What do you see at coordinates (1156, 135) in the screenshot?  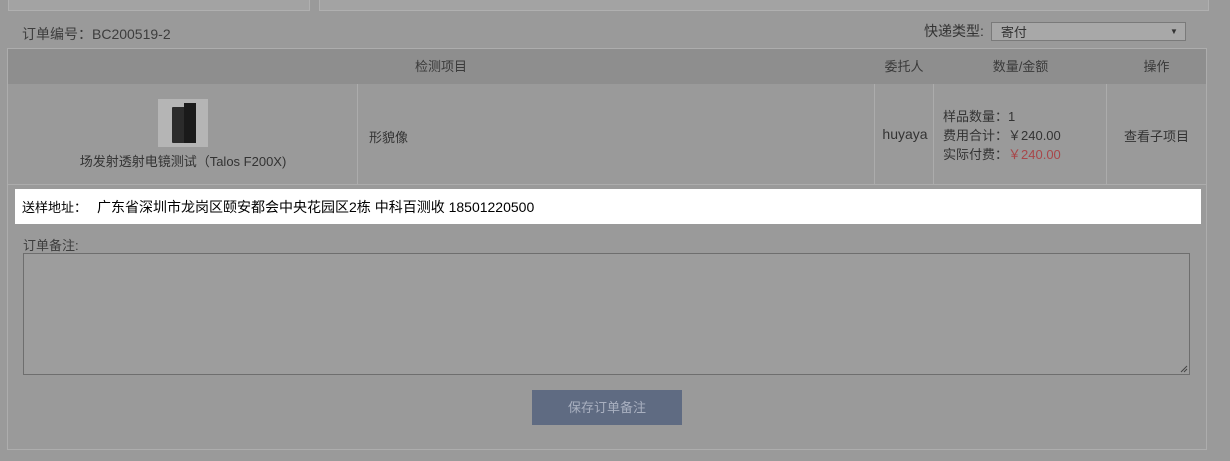 I see `view-subitems-link: 查看子项目` at bounding box center [1156, 135].